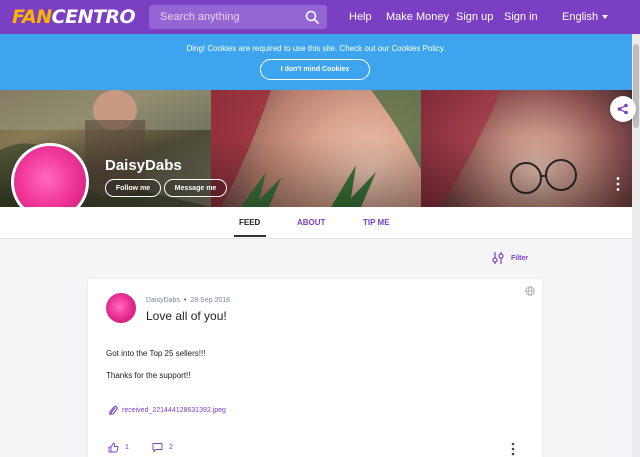 The image size is (640, 457). Describe the element at coordinates (174, 410) in the screenshot. I see `attachment-filename: received_221444128631392.jpeg` at that location.